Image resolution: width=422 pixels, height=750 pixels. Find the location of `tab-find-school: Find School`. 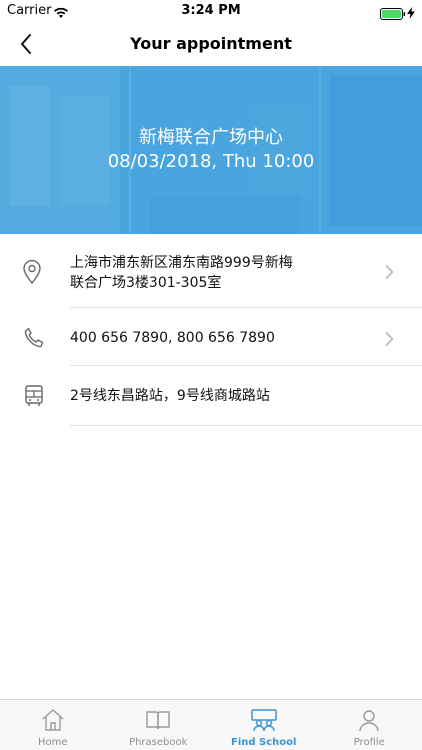

tab-find-school: Find School is located at coordinates (264, 725).